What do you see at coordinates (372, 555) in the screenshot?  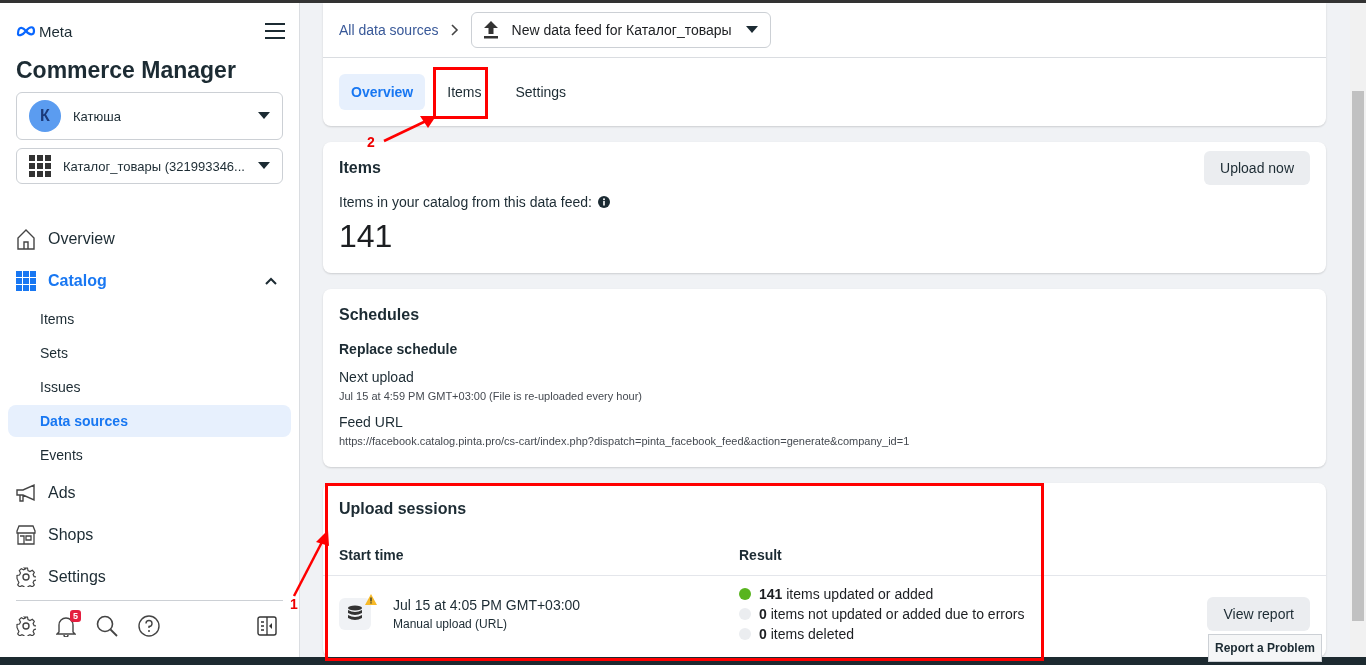 I see `column-header: Start time` at bounding box center [372, 555].